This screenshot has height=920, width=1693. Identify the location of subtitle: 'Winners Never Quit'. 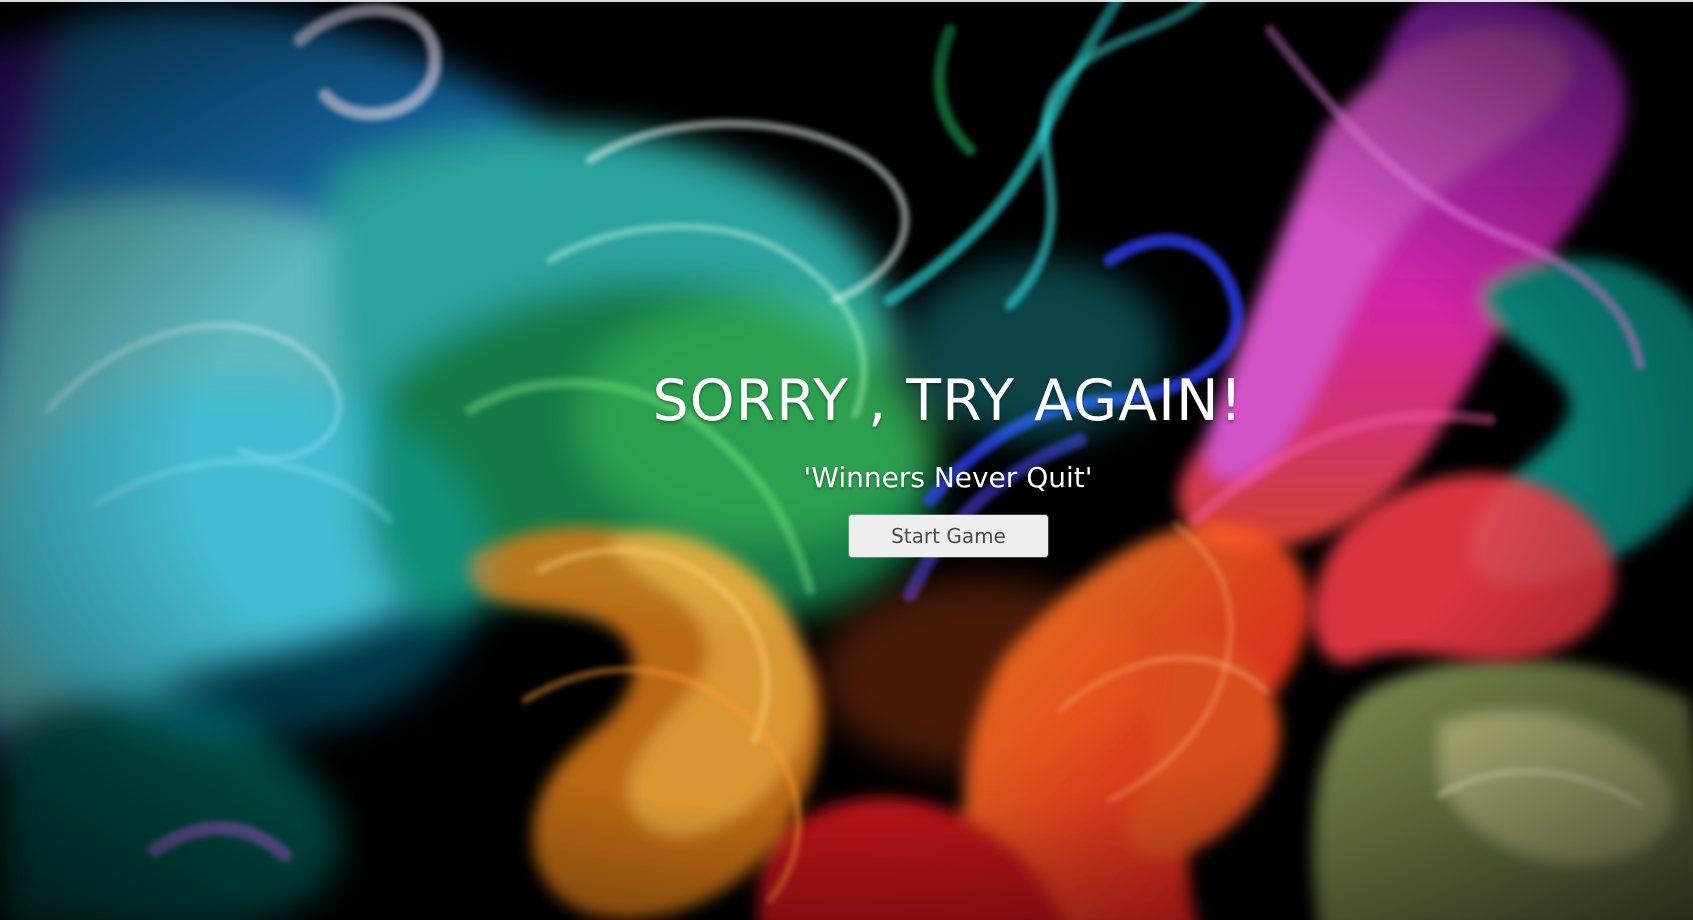
(948, 477).